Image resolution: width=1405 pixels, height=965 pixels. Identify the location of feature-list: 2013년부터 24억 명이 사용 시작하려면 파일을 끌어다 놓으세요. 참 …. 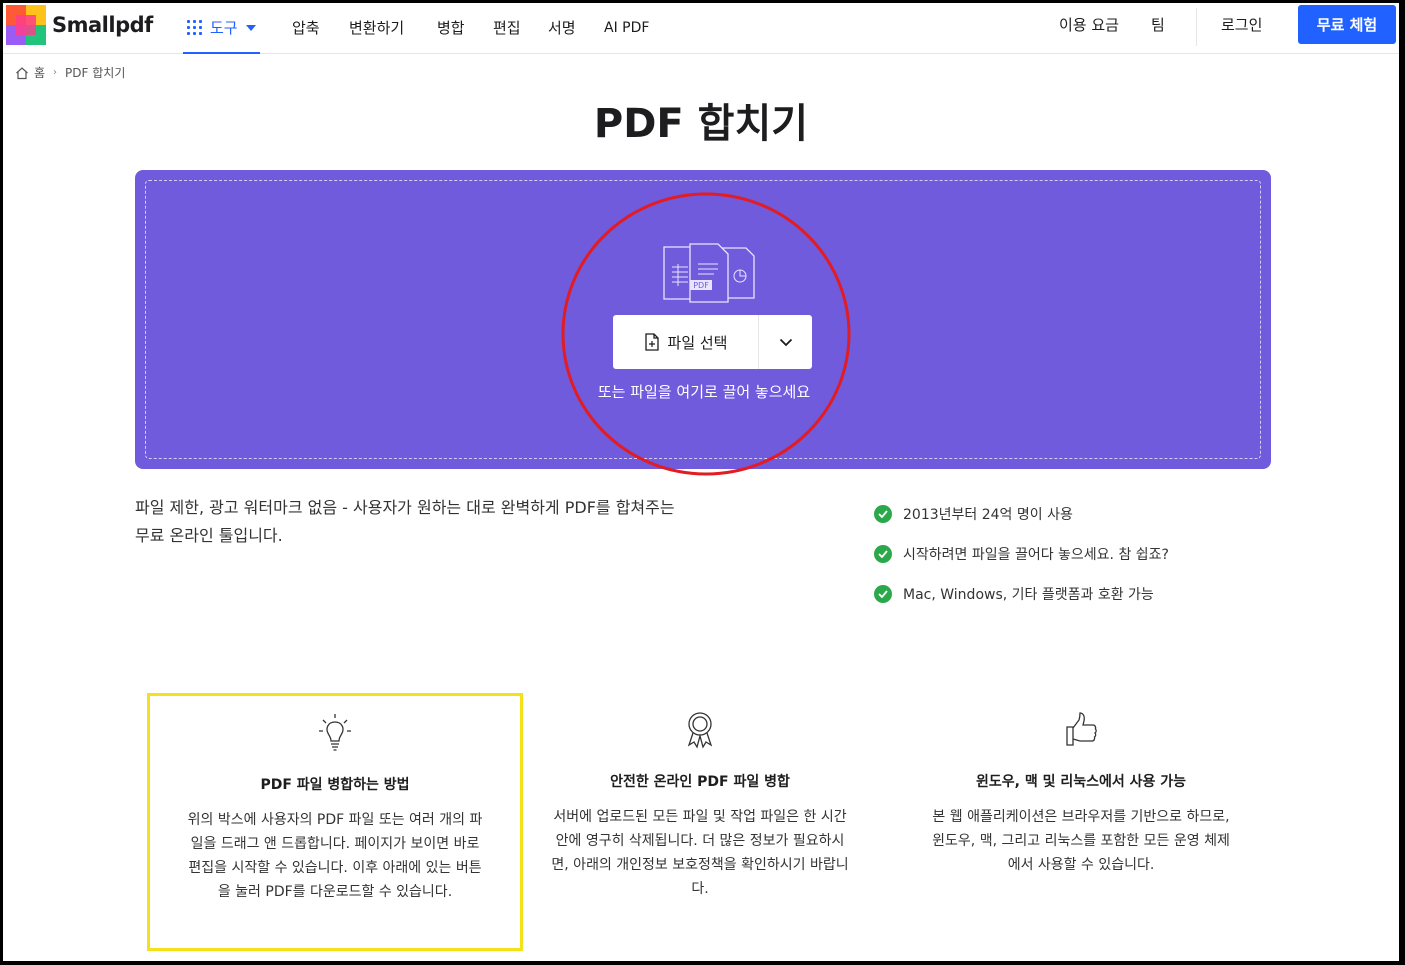
(1021, 554).